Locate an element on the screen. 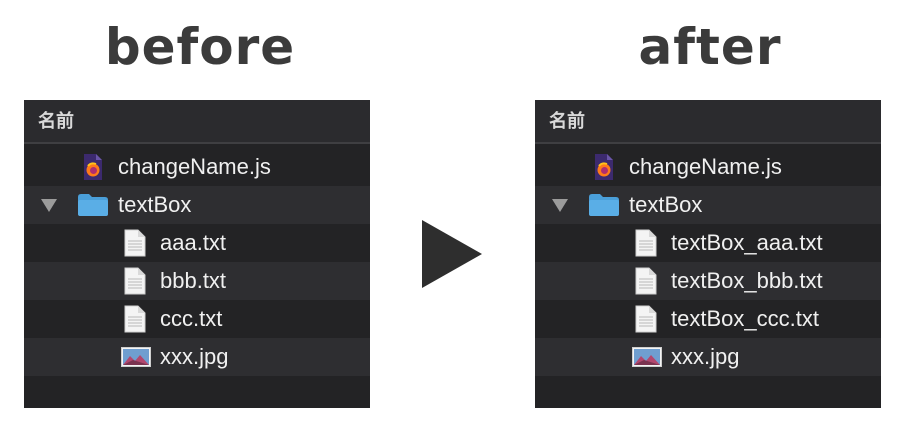  file-name-label: textBox_bbb.txt is located at coordinates (747, 280).